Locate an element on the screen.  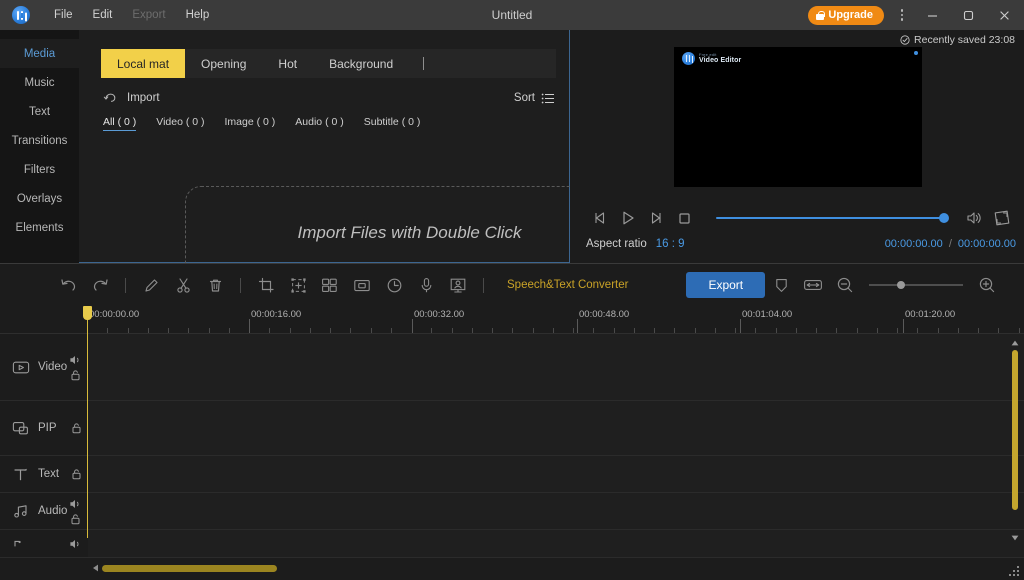
split-scissors-icon is located at coordinates (183, 285).